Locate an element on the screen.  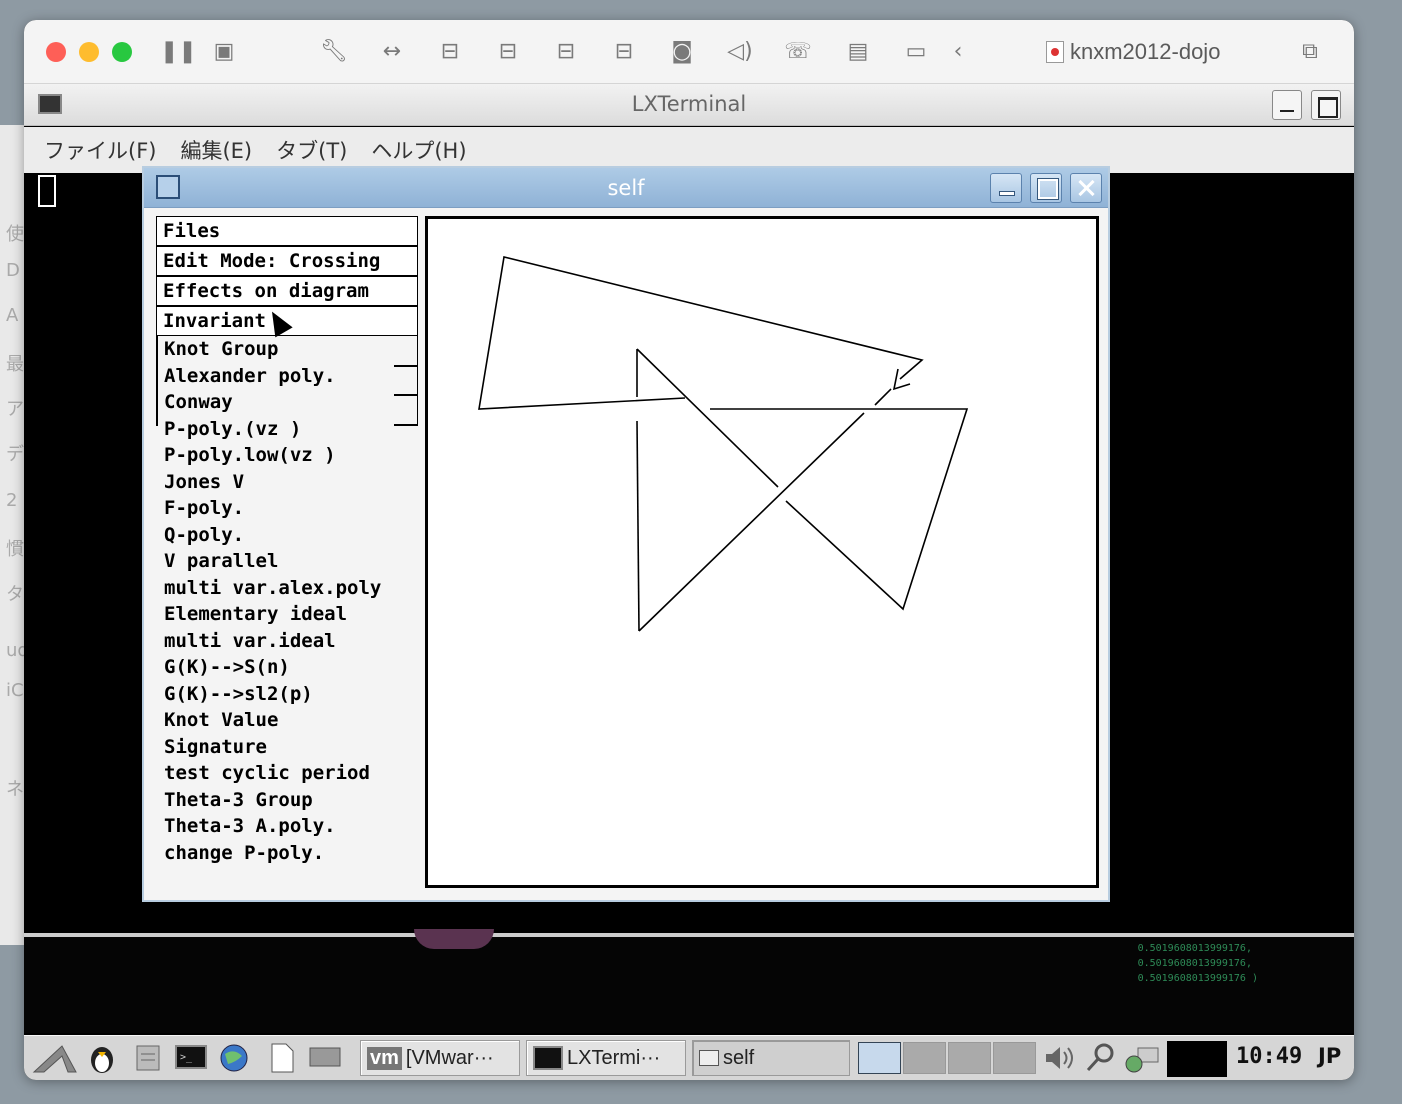
menu-launcher-icon is located at coordinates (54, 1058).